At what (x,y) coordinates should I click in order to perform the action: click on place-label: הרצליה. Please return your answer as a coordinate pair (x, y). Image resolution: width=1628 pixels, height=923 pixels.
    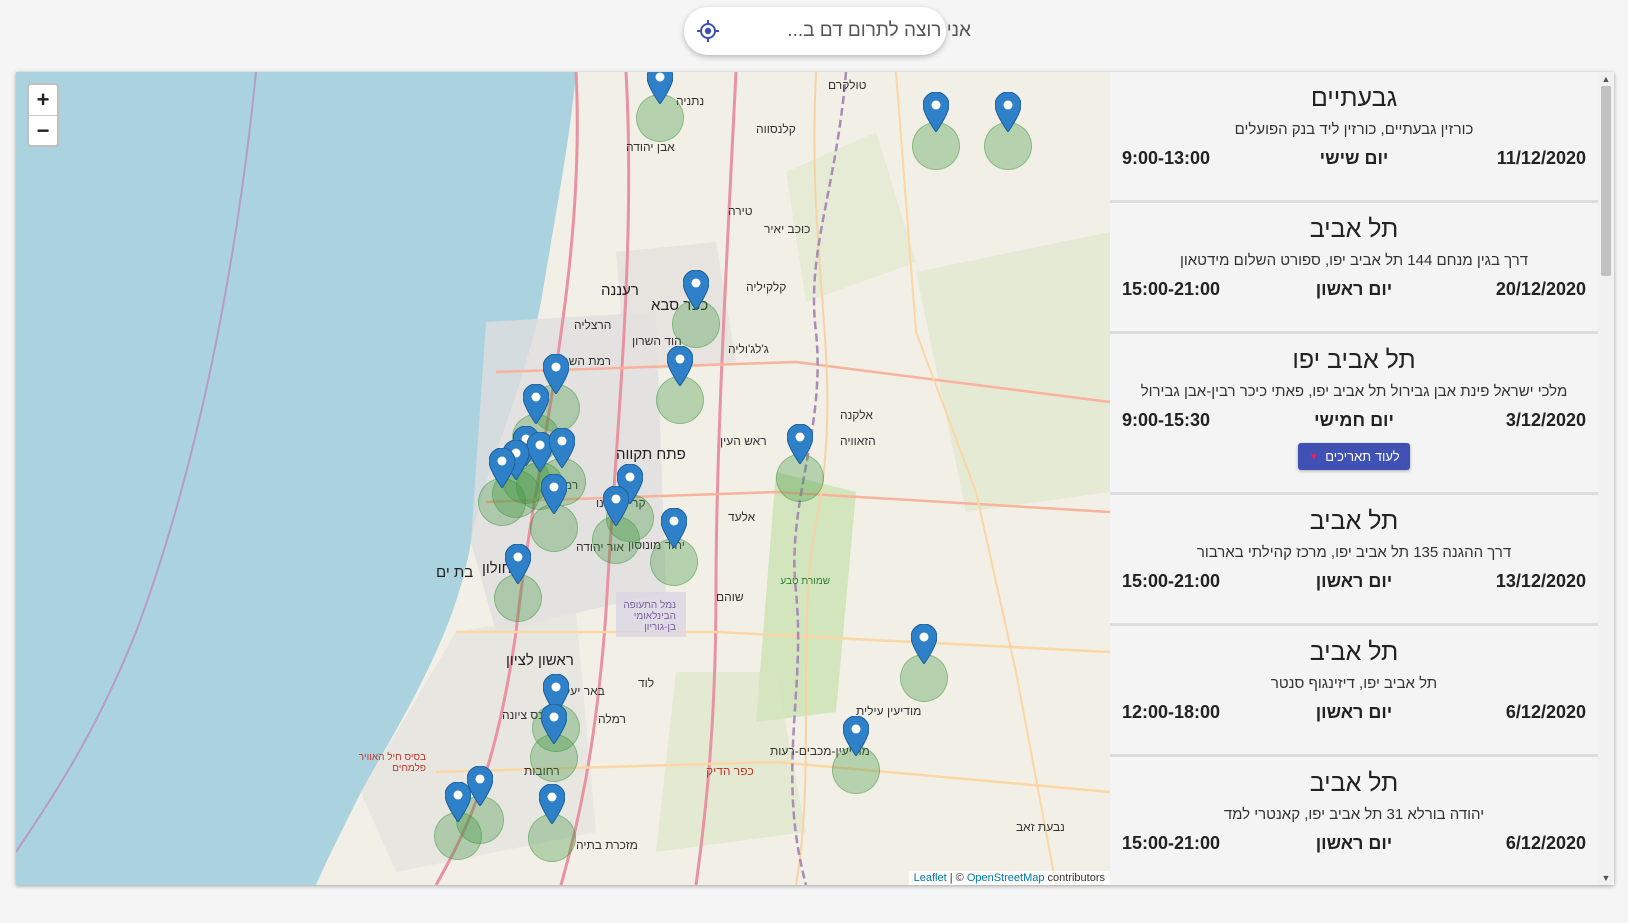
    Looking at the image, I should click on (593, 325).